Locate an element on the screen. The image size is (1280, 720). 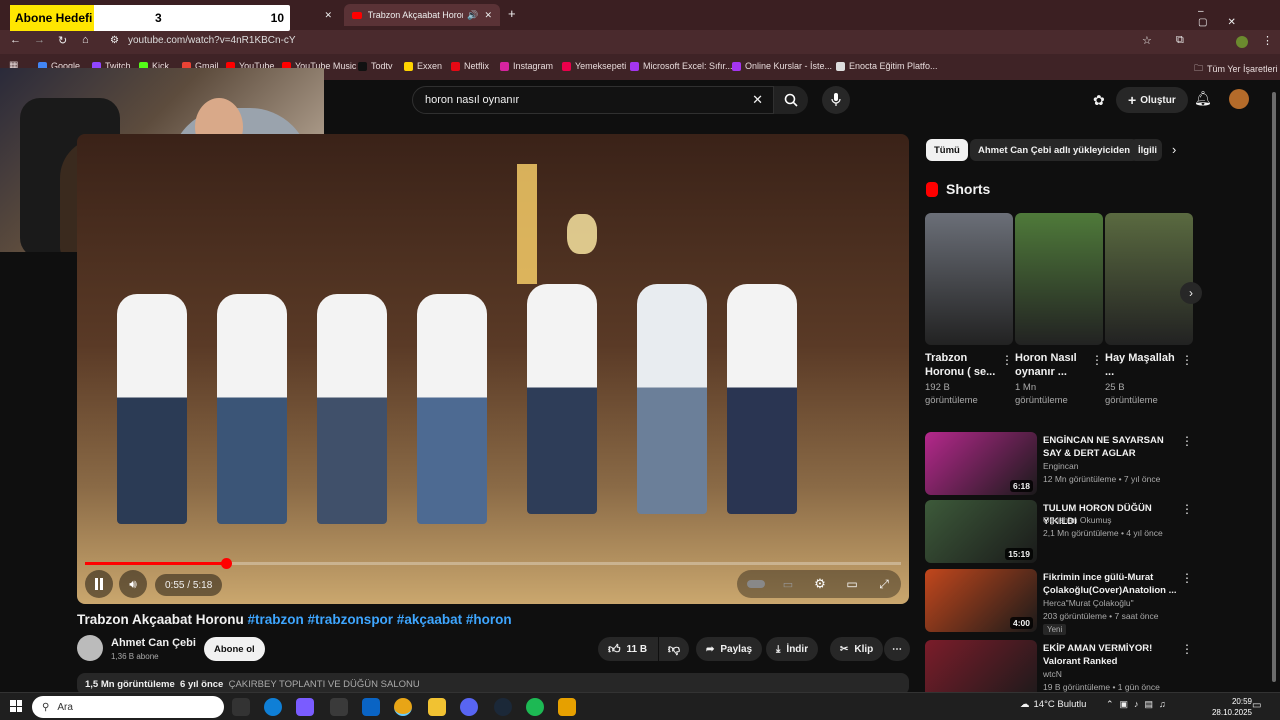
discord-icon is located at coordinates (469, 707).